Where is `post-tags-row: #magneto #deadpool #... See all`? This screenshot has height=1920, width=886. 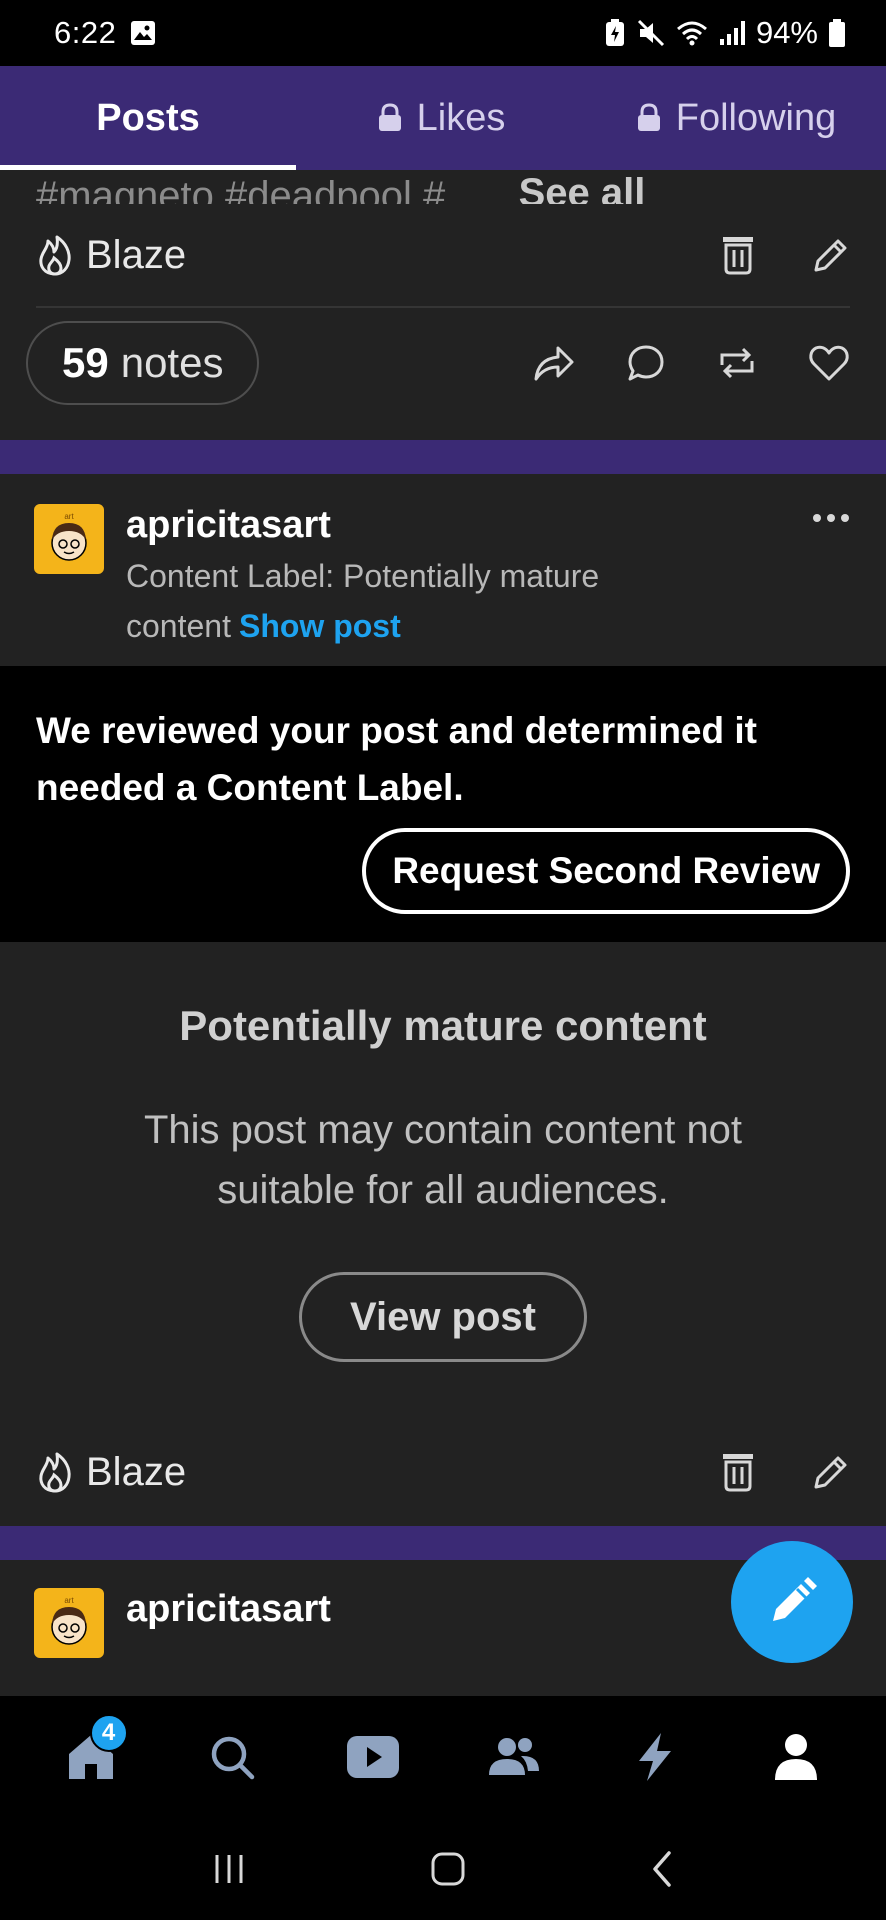
post-tags-row: #magneto #deadpool #... See all is located at coordinates (443, 187).